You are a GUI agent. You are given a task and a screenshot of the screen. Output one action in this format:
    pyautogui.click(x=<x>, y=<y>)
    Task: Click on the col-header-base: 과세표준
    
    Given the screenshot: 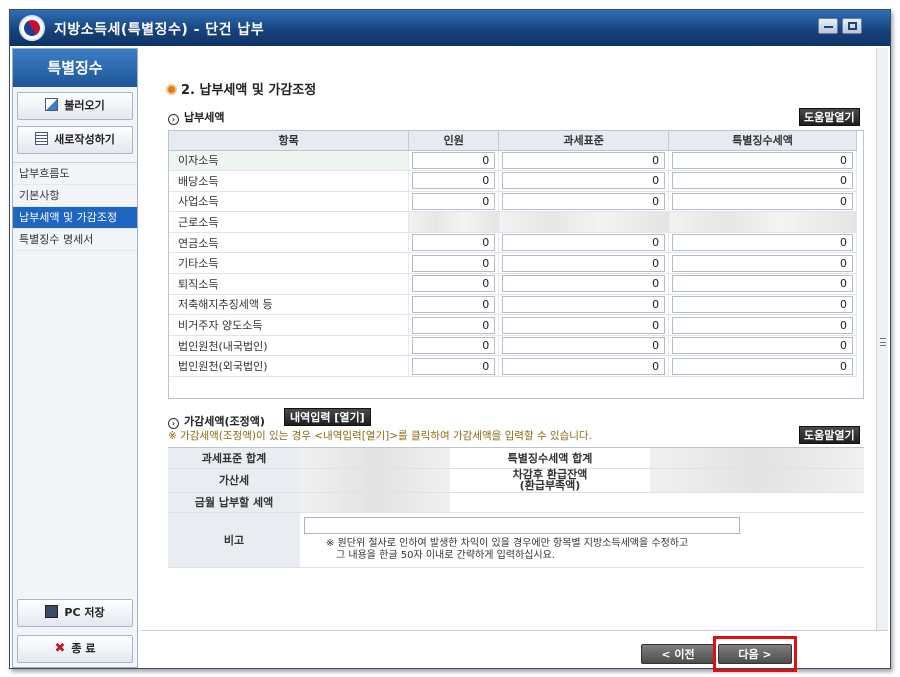 What is the action you would take?
    pyautogui.click(x=584, y=141)
    